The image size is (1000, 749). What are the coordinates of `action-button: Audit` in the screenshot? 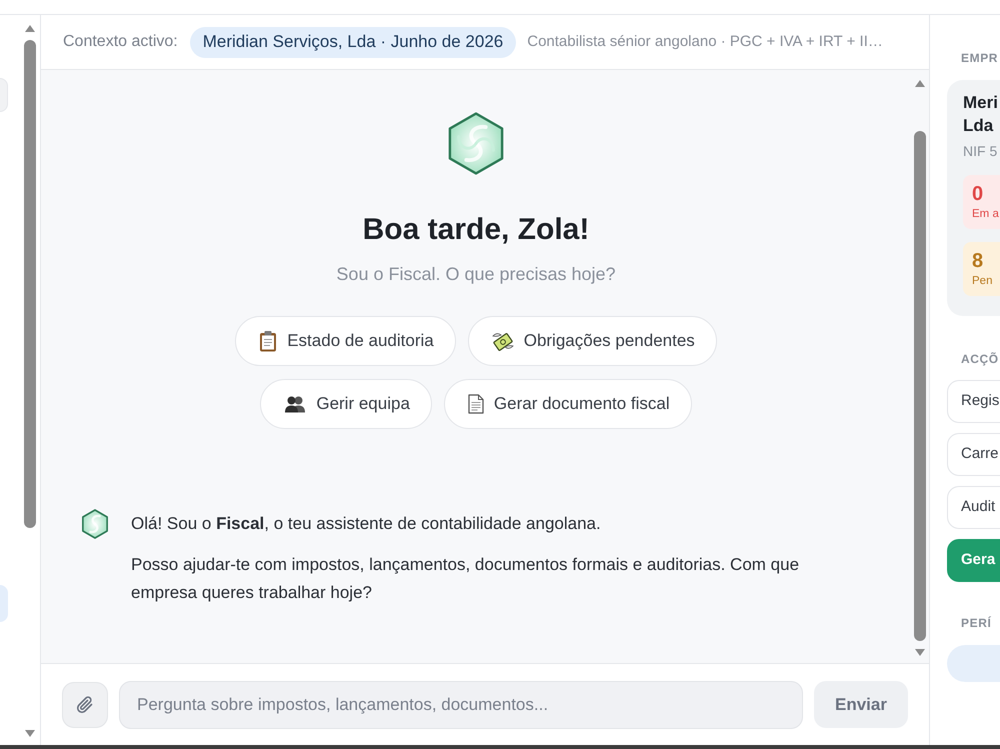 It's located at (973, 507).